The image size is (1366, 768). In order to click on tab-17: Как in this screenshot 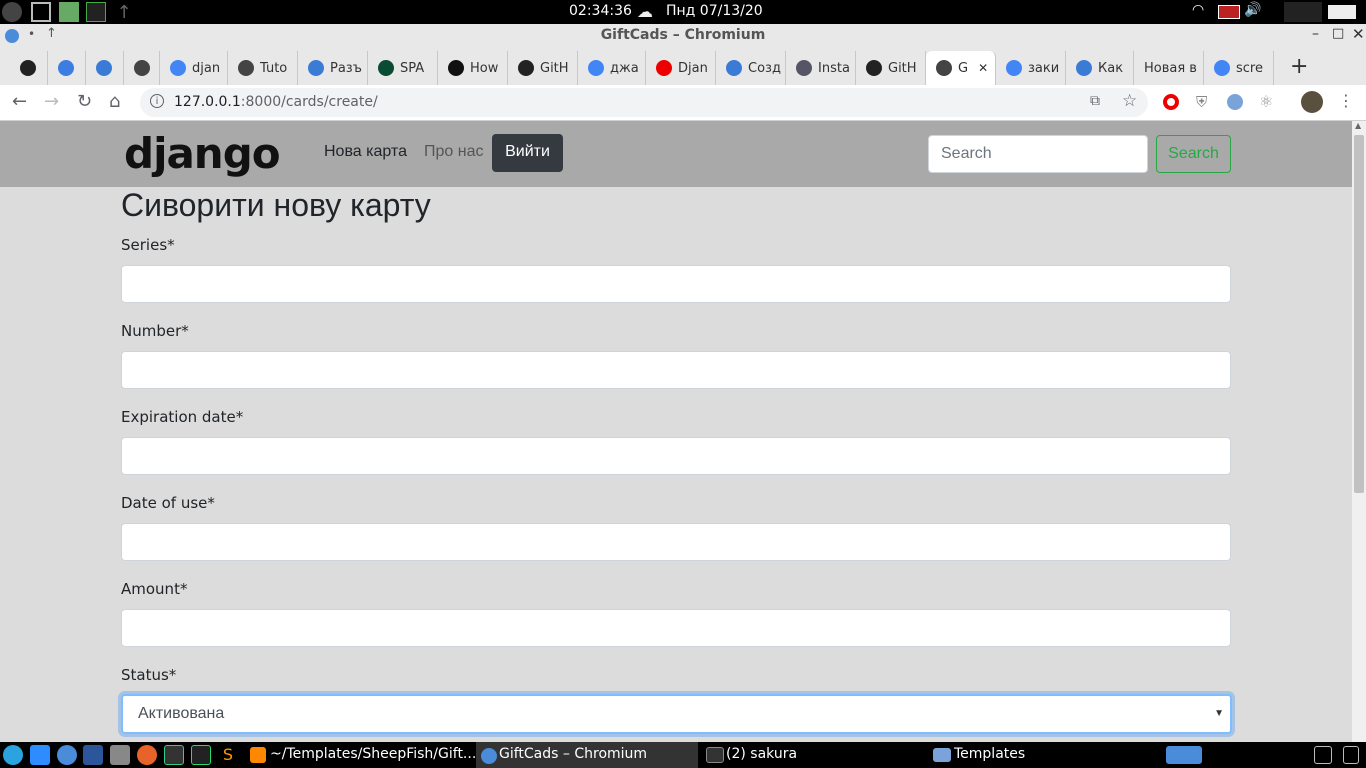, I will do `click(1100, 68)`.